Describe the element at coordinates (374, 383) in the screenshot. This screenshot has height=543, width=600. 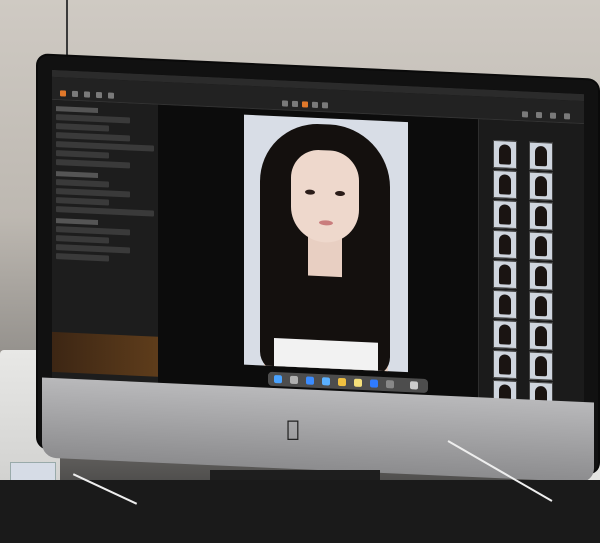
I see `app-store-icon` at that location.